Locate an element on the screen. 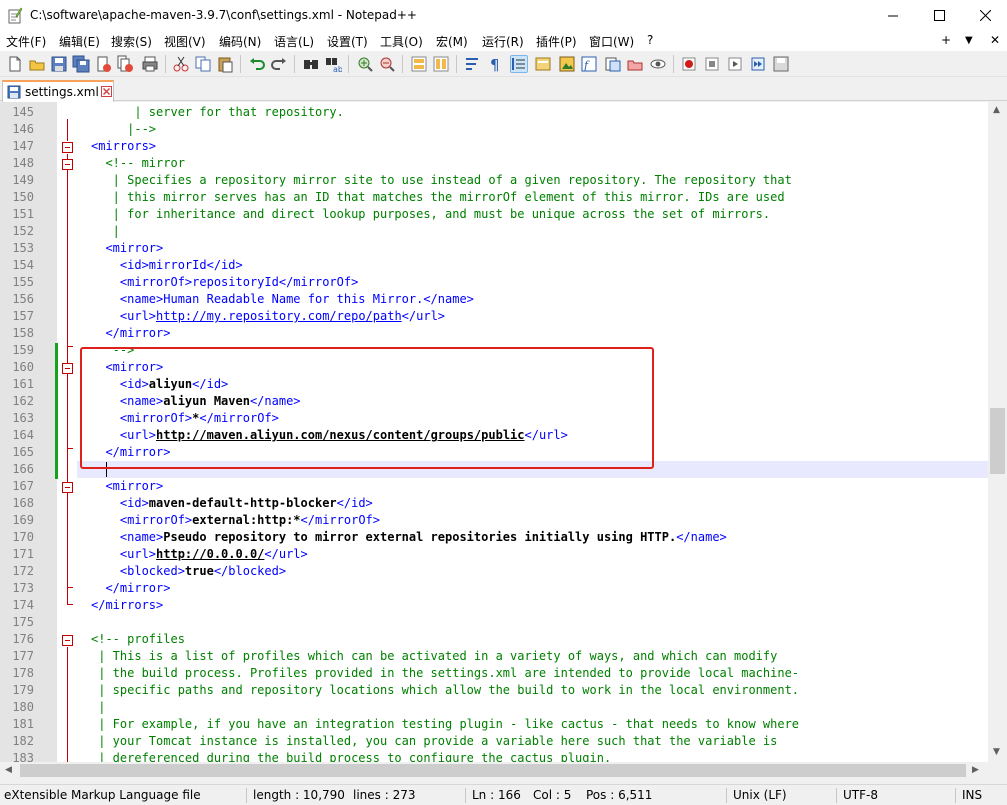  menu-settings: 设置(T) is located at coordinates (347, 41).